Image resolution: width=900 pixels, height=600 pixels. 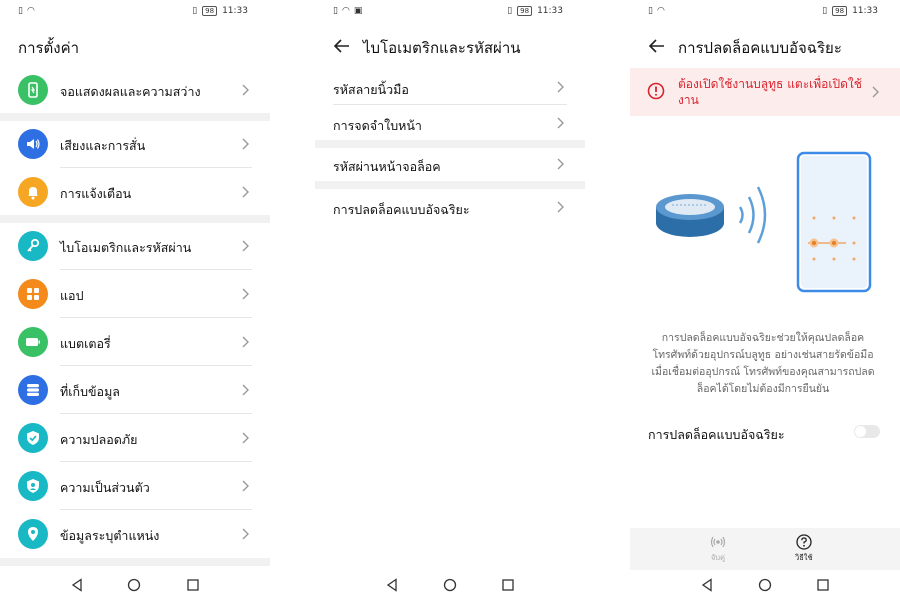 What do you see at coordinates (770, 92) in the screenshot?
I see `warning-text: ต้องเปิดใช้งานบลูทูธ แตะเพื่อเปิดใช้งาน` at bounding box center [770, 92].